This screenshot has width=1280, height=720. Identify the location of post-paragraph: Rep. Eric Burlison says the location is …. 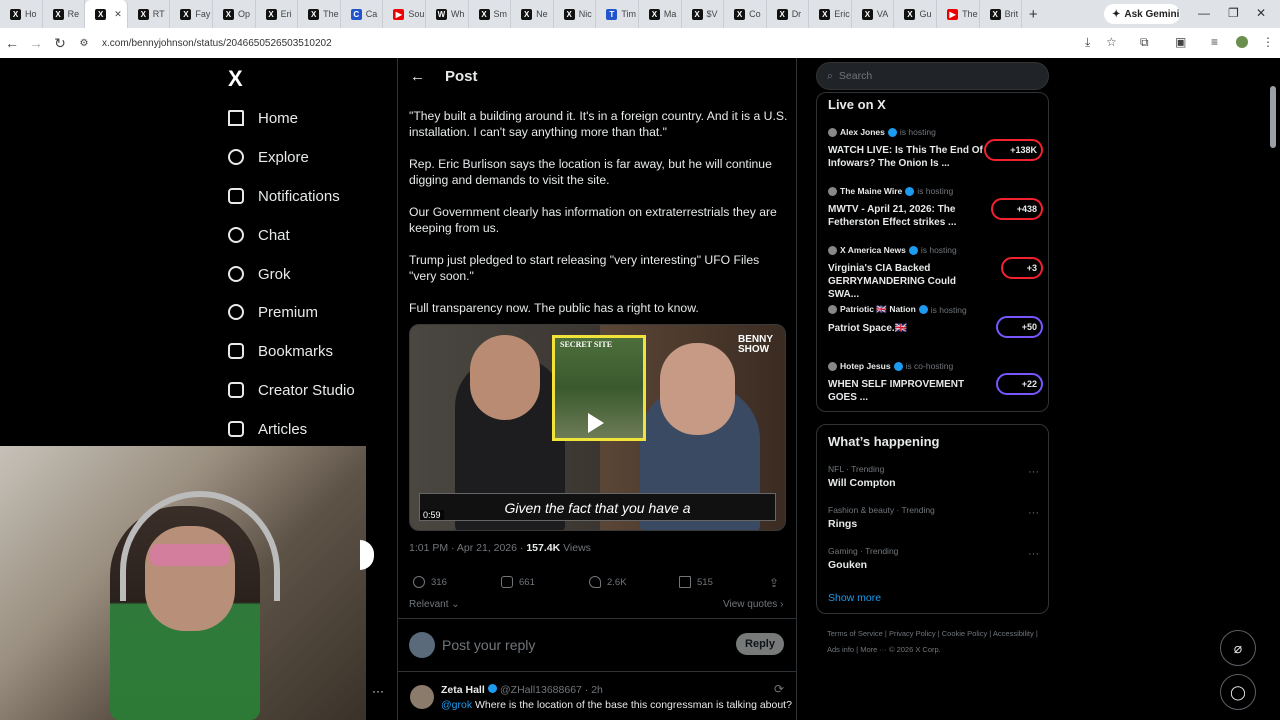
(590, 172).